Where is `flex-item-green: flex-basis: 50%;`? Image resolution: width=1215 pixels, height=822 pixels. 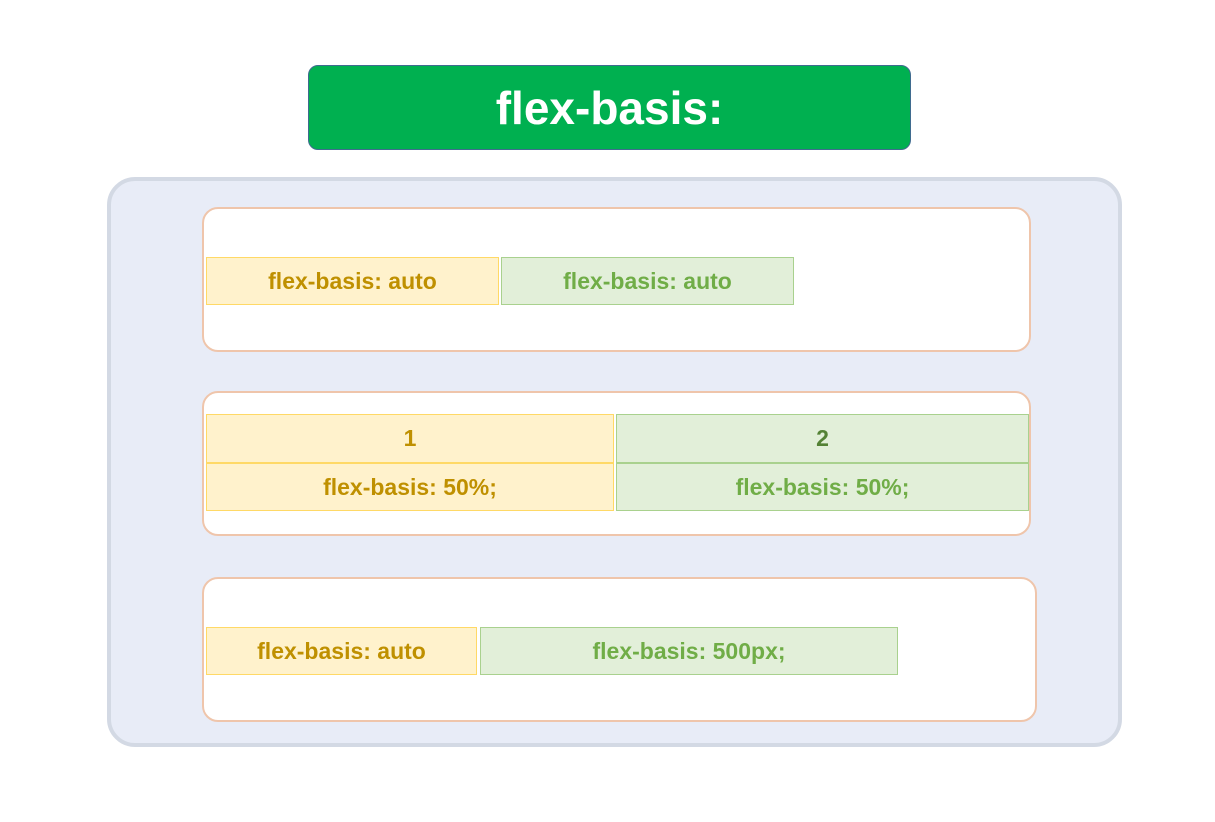 flex-item-green: flex-basis: 50%; is located at coordinates (822, 487).